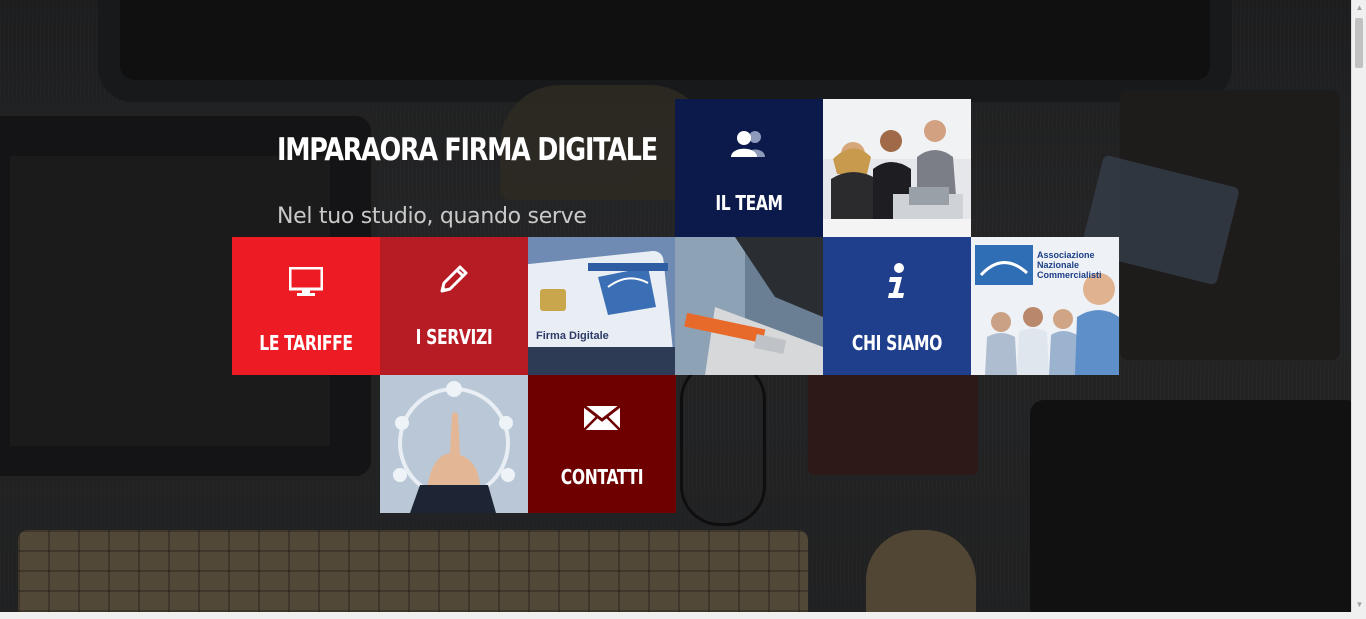  Describe the element at coordinates (432, 216) in the screenshot. I see `page-subtitle: Nel tuo studio, quando serve` at that location.